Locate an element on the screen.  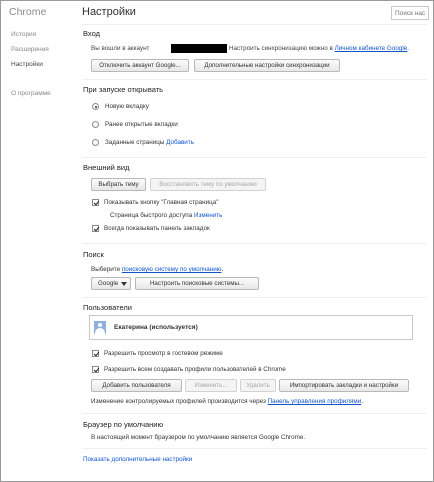
startup-radio-pages is located at coordinates (95, 142).